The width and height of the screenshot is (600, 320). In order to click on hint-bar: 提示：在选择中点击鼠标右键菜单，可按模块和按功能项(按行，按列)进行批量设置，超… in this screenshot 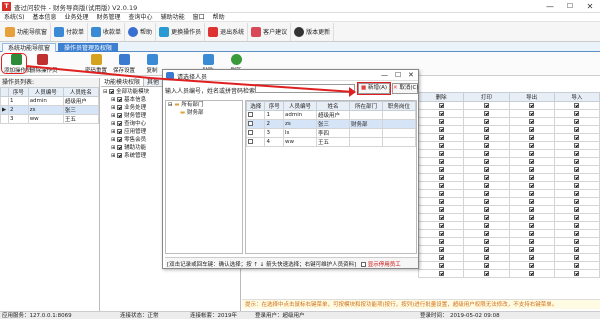, I will do `click(421, 304)`.